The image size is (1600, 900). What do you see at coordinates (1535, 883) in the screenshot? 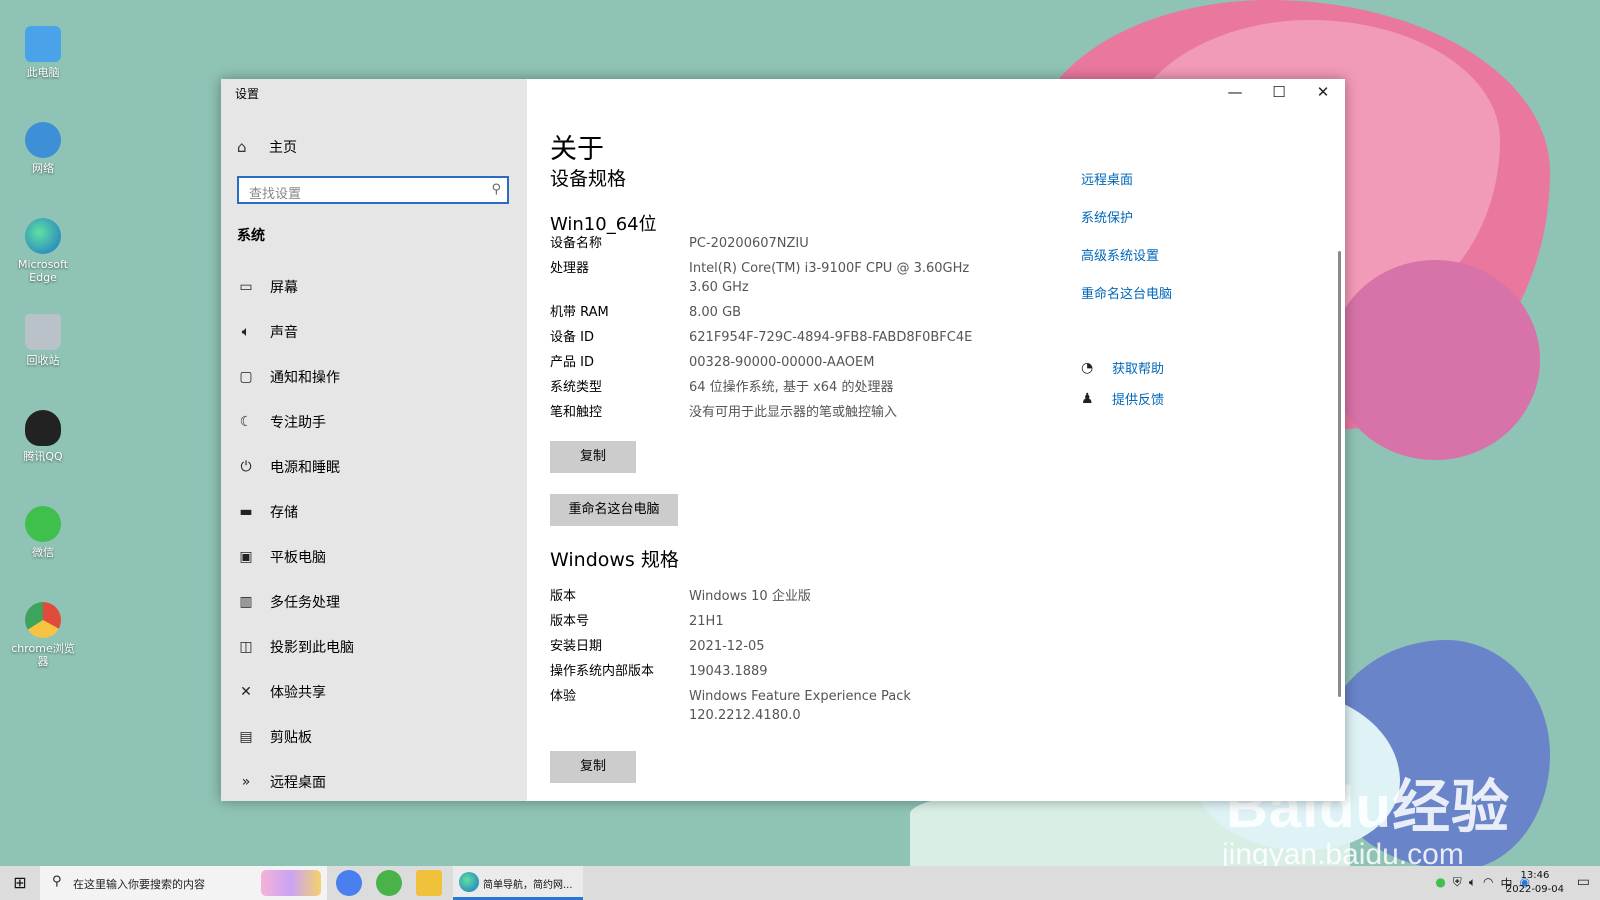
I see `taskbar-clock: 13:46 2022-09-04` at bounding box center [1535, 883].